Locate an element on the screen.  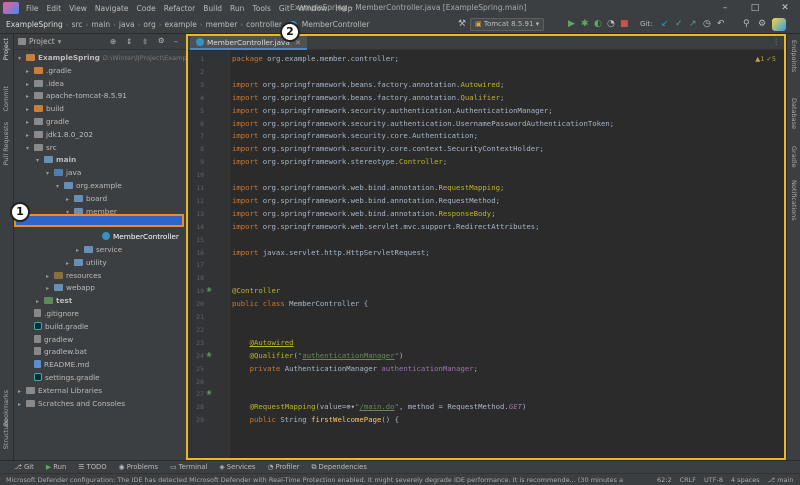
tree-item-file-gitignore: .gitignore is located at coordinates (52, 314).